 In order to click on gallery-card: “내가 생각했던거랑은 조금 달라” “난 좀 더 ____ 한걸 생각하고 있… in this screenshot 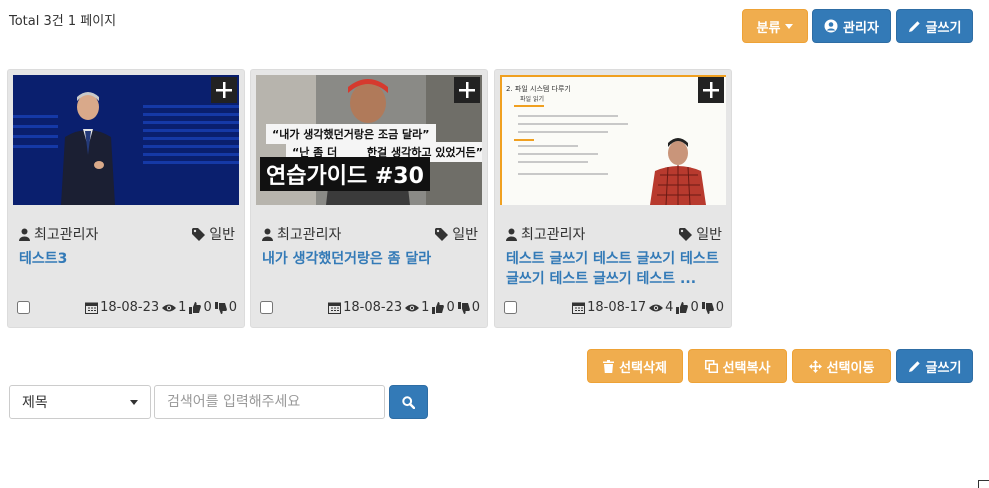, I will do `click(369, 198)`.